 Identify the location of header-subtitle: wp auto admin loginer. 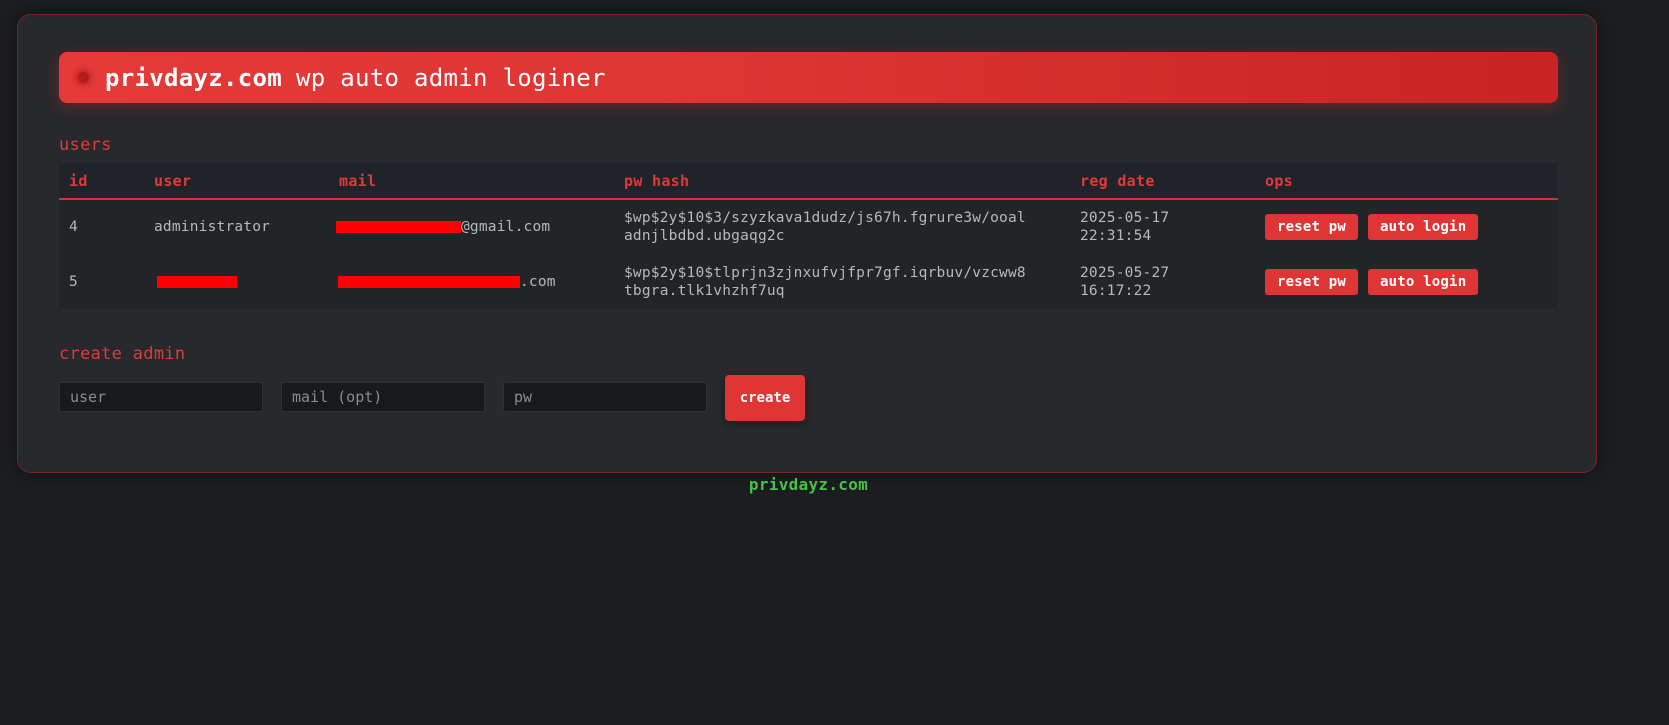
(451, 77).